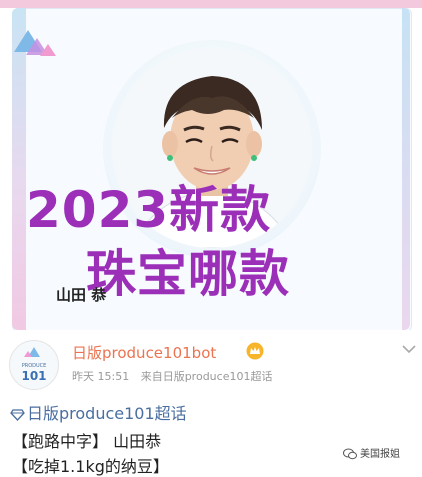 Image resolution: width=422 pixels, height=477 pixels. What do you see at coordinates (409, 349) in the screenshot?
I see `chevron-down-icon` at bounding box center [409, 349].